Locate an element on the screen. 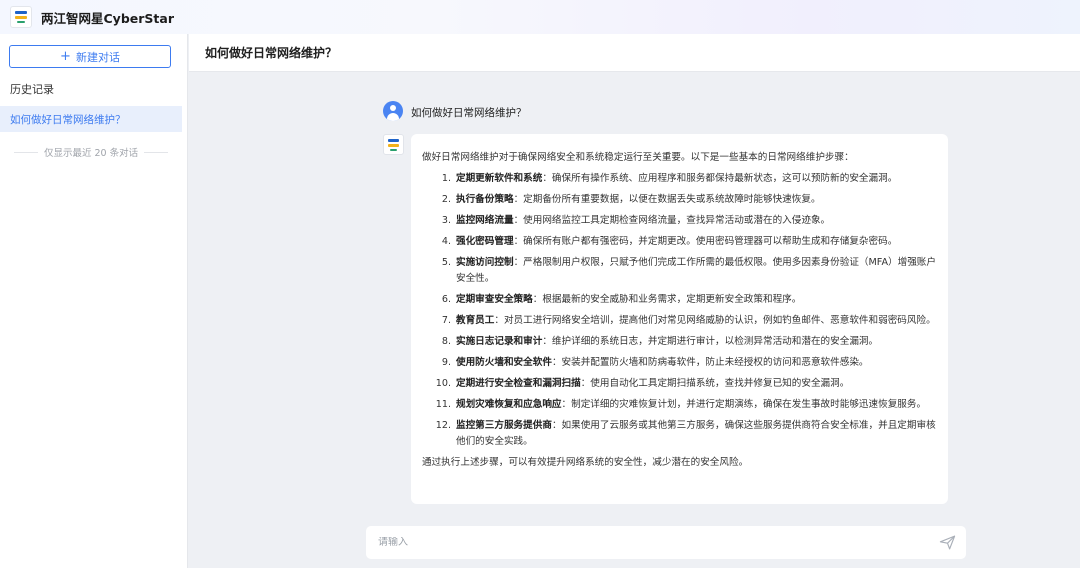  bot-avatar-icon is located at coordinates (393, 144).